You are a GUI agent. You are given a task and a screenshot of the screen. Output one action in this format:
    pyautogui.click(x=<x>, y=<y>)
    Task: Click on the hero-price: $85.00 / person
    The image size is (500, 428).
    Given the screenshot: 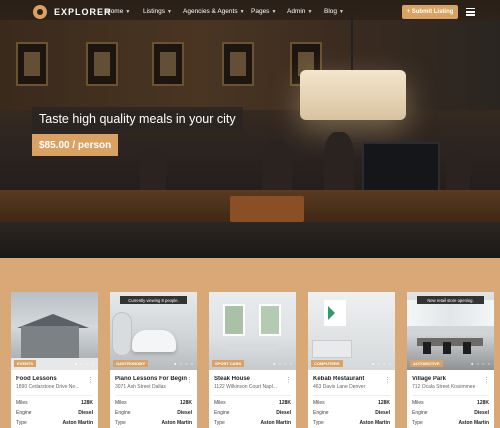 What is the action you would take?
    pyautogui.click(x=75, y=145)
    